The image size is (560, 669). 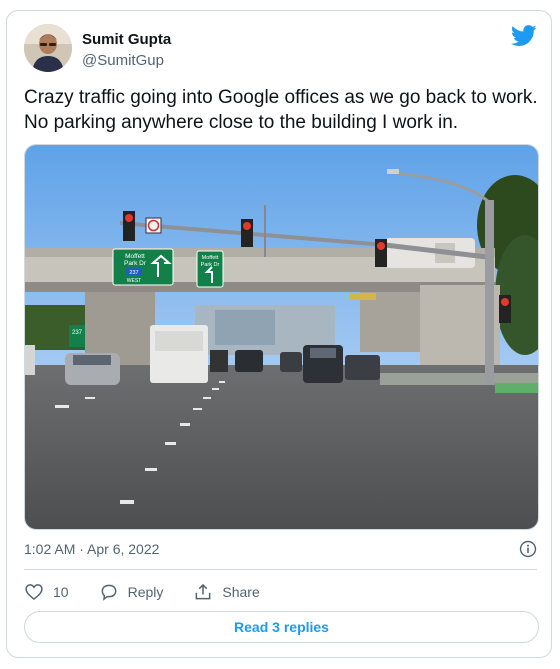 What do you see at coordinates (61, 592) in the screenshot?
I see `like-count: 10` at bounding box center [61, 592].